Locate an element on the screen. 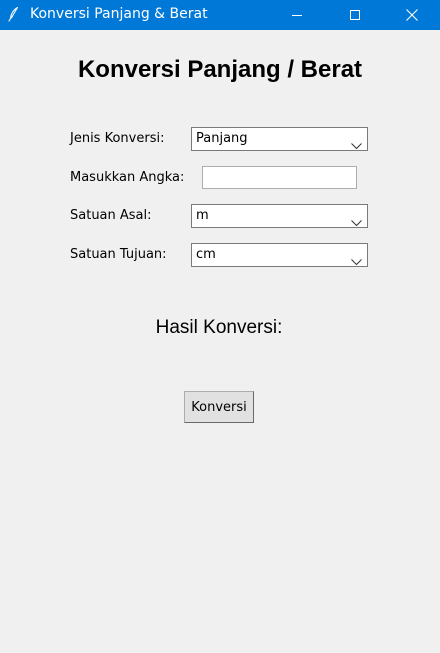 This screenshot has height=653, width=440. masukkan-angka-label: Masukkan Angka: is located at coordinates (127, 177).